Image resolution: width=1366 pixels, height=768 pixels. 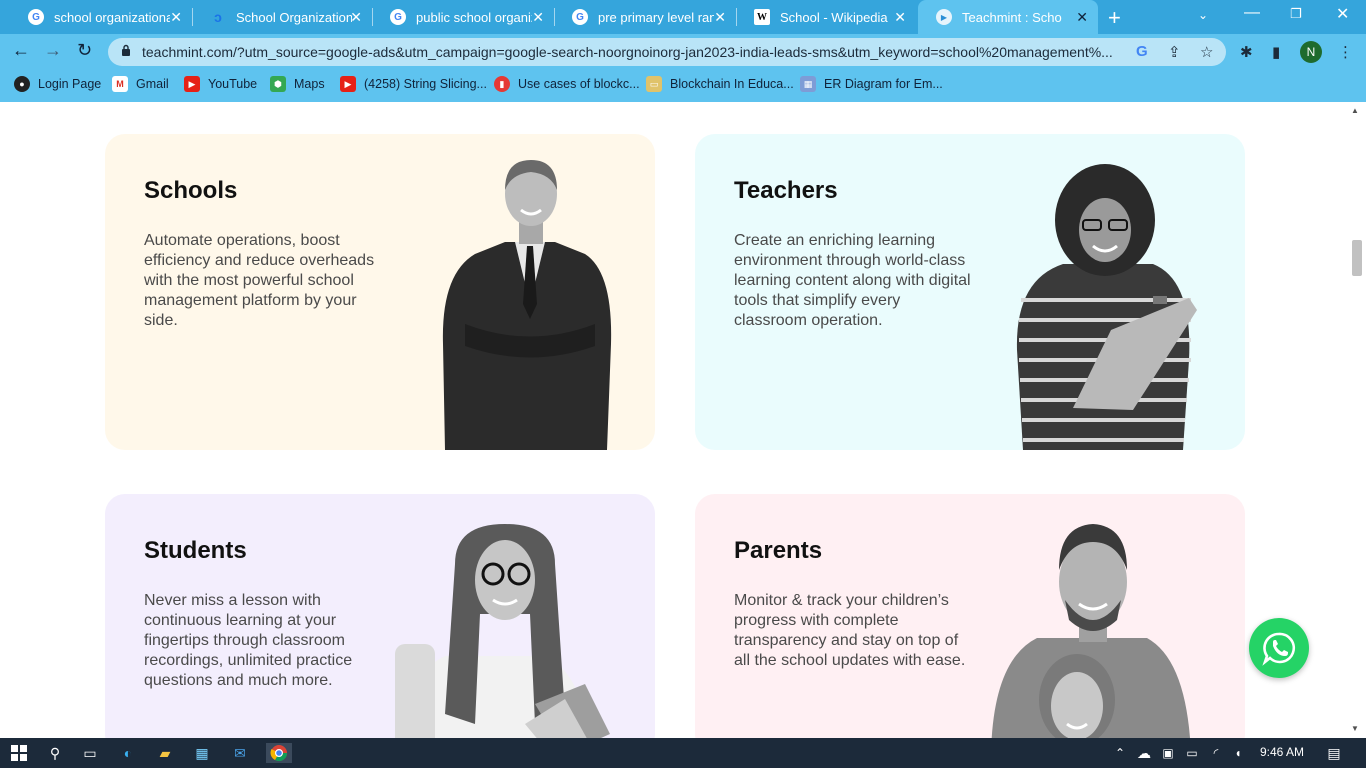 What do you see at coordinates (309, 84) in the screenshot?
I see `bookmark-label: Maps` at bounding box center [309, 84].